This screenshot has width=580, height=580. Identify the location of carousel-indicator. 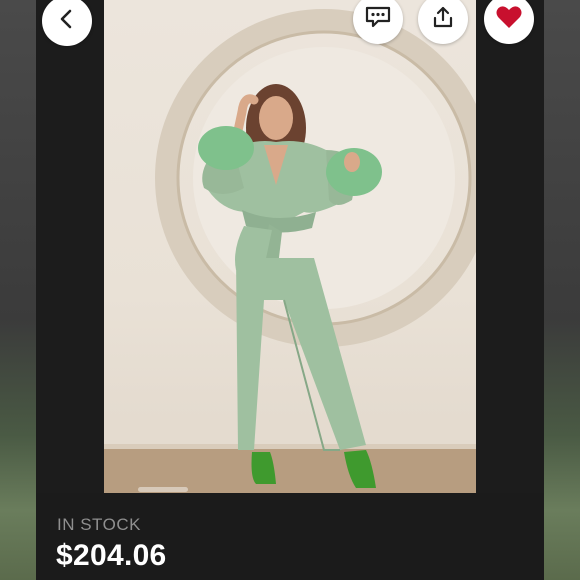
(163, 489).